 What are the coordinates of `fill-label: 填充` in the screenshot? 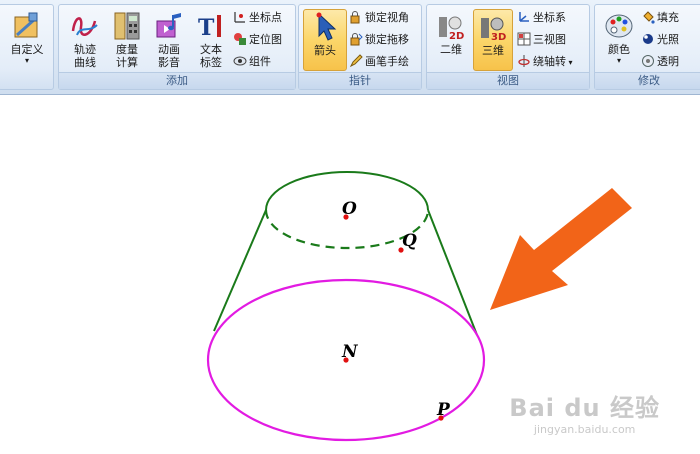 It's located at (668, 17).